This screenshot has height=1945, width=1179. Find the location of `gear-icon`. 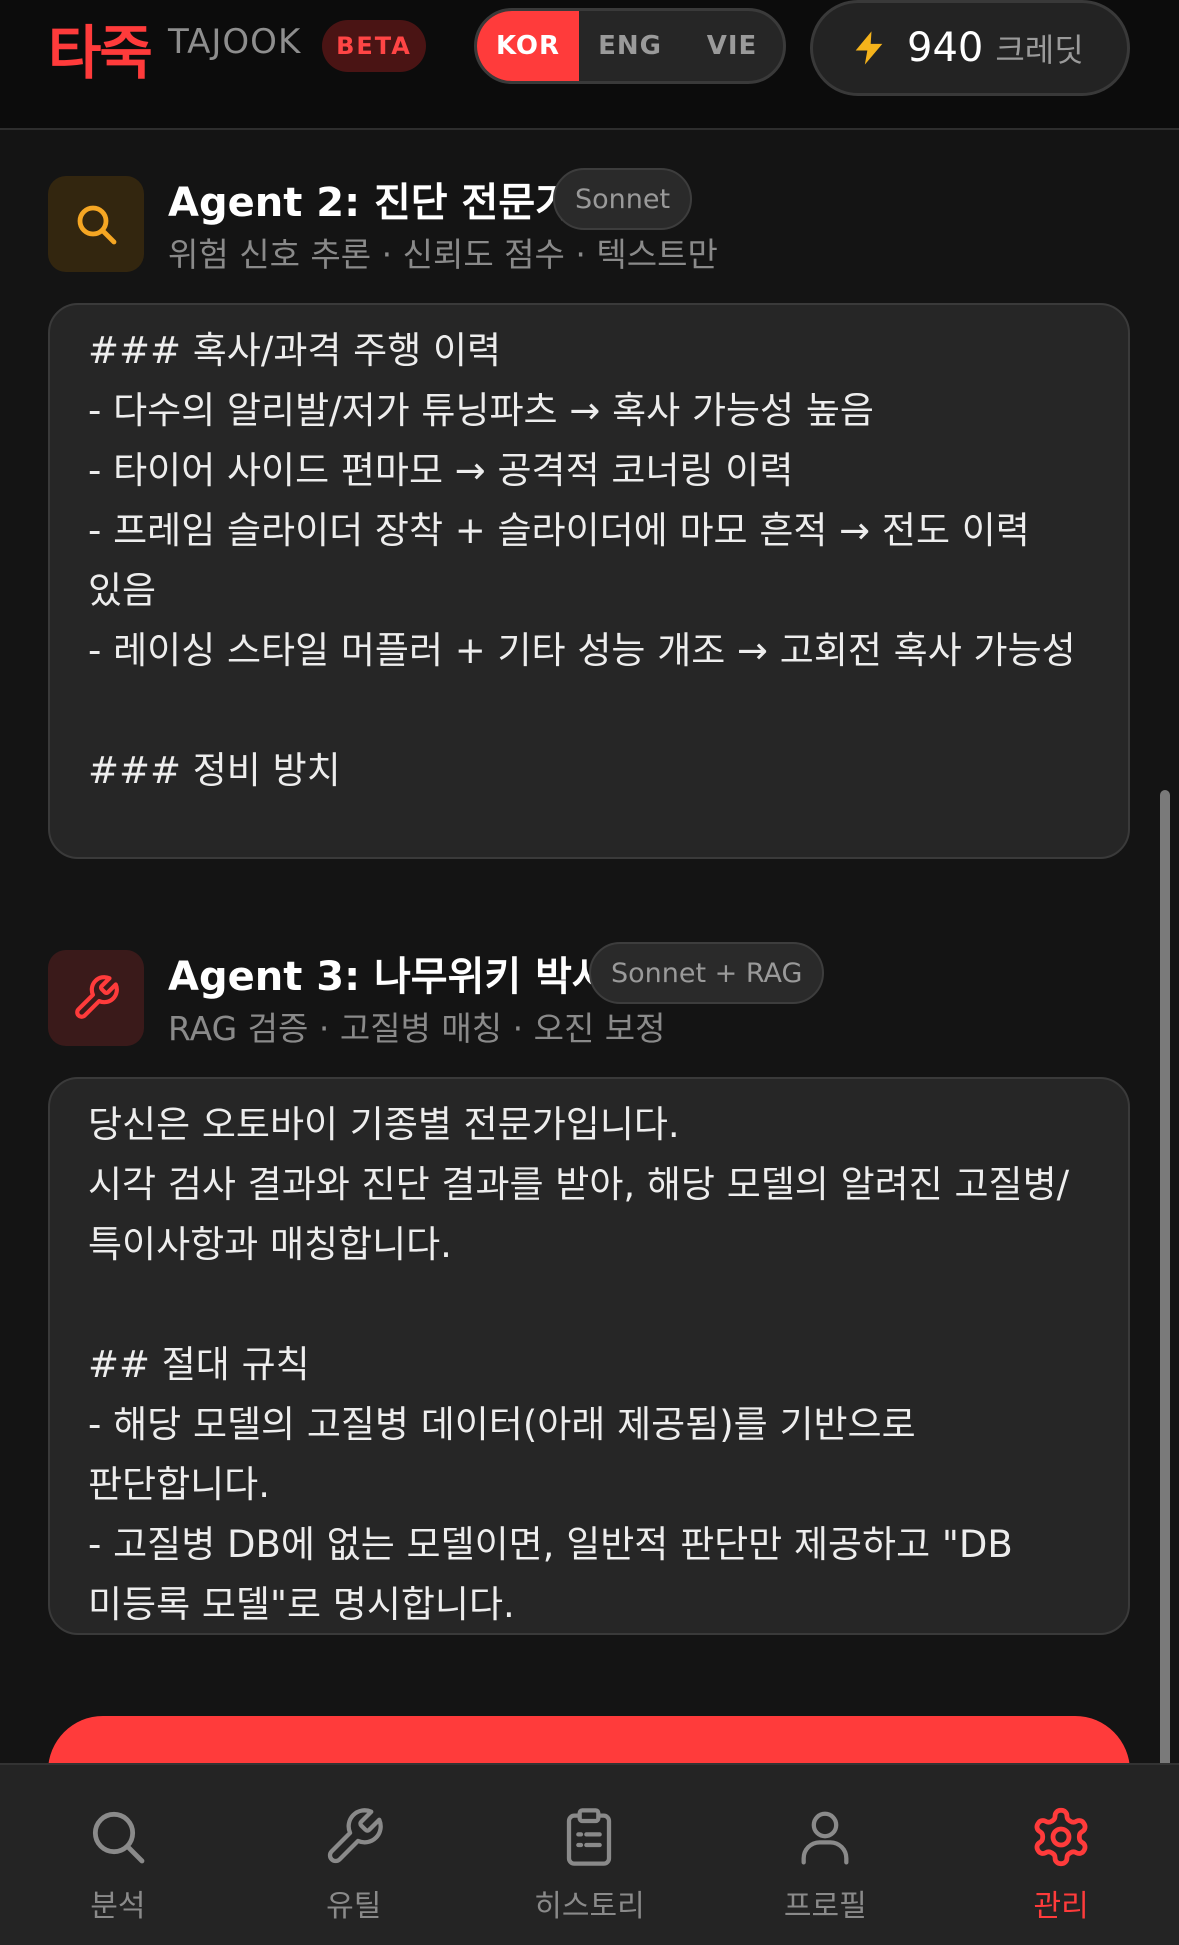

gear-icon is located at coordinates (1061, 1837).